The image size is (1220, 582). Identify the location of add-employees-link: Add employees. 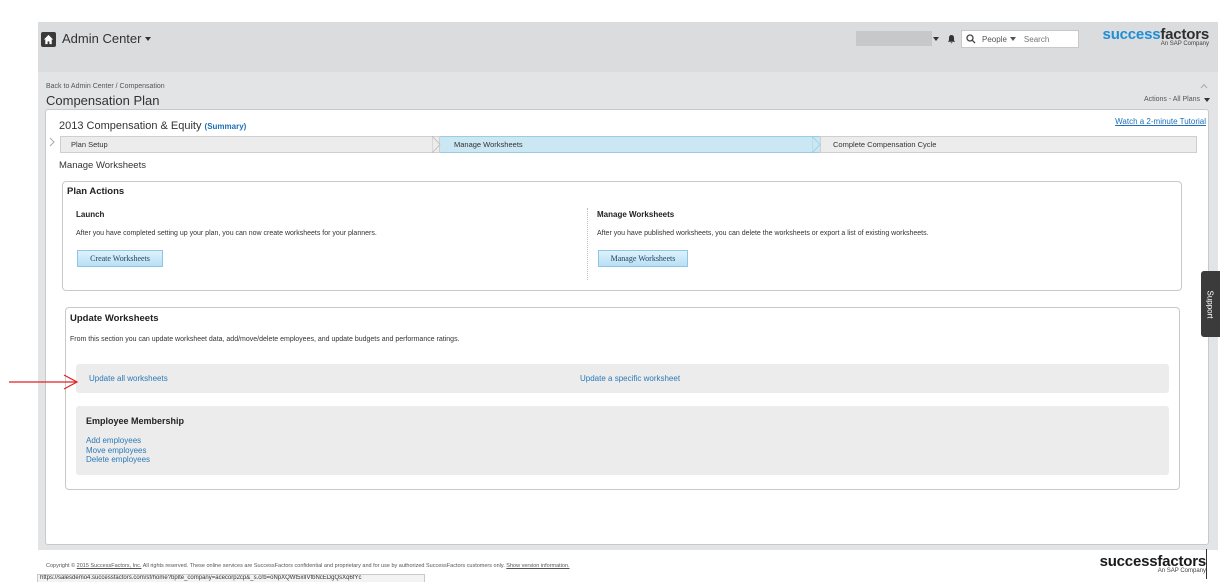
(118, 441).